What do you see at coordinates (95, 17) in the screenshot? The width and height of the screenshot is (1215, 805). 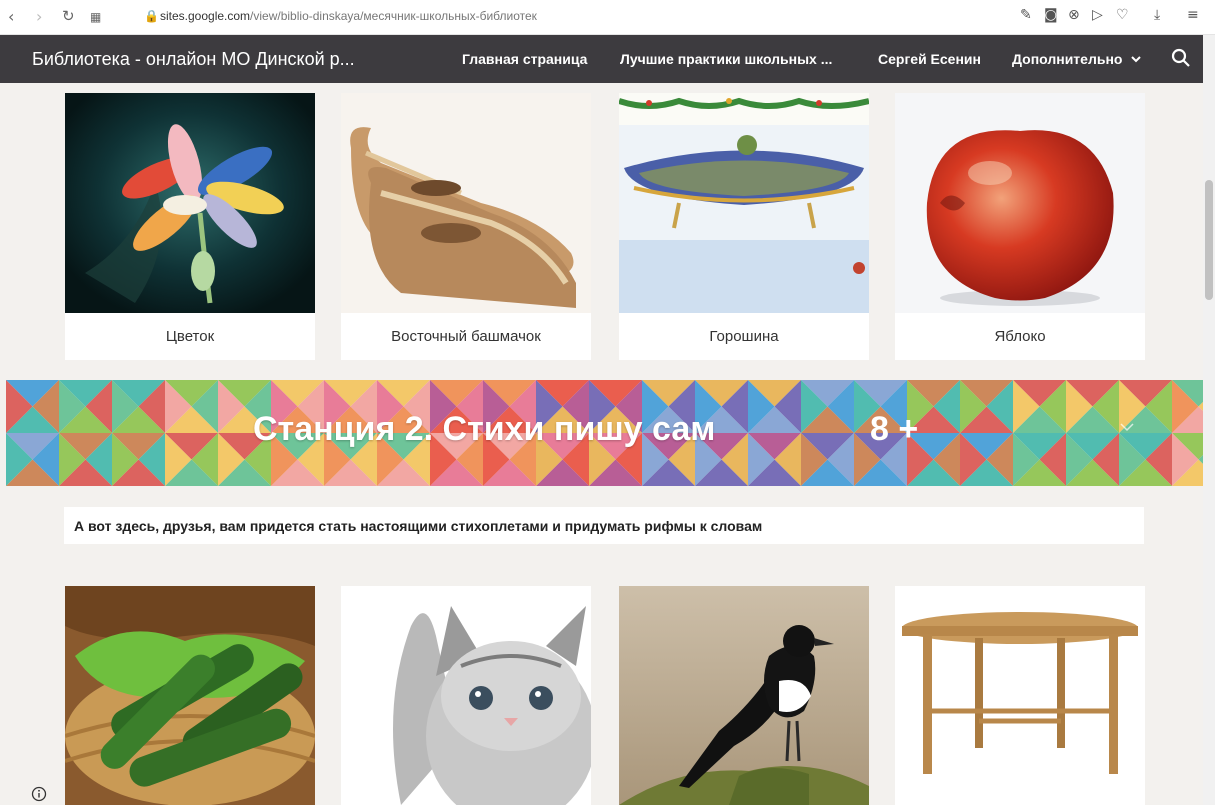 I see `tabs-grid-icon: ▦` at bounding box center [95, 17].